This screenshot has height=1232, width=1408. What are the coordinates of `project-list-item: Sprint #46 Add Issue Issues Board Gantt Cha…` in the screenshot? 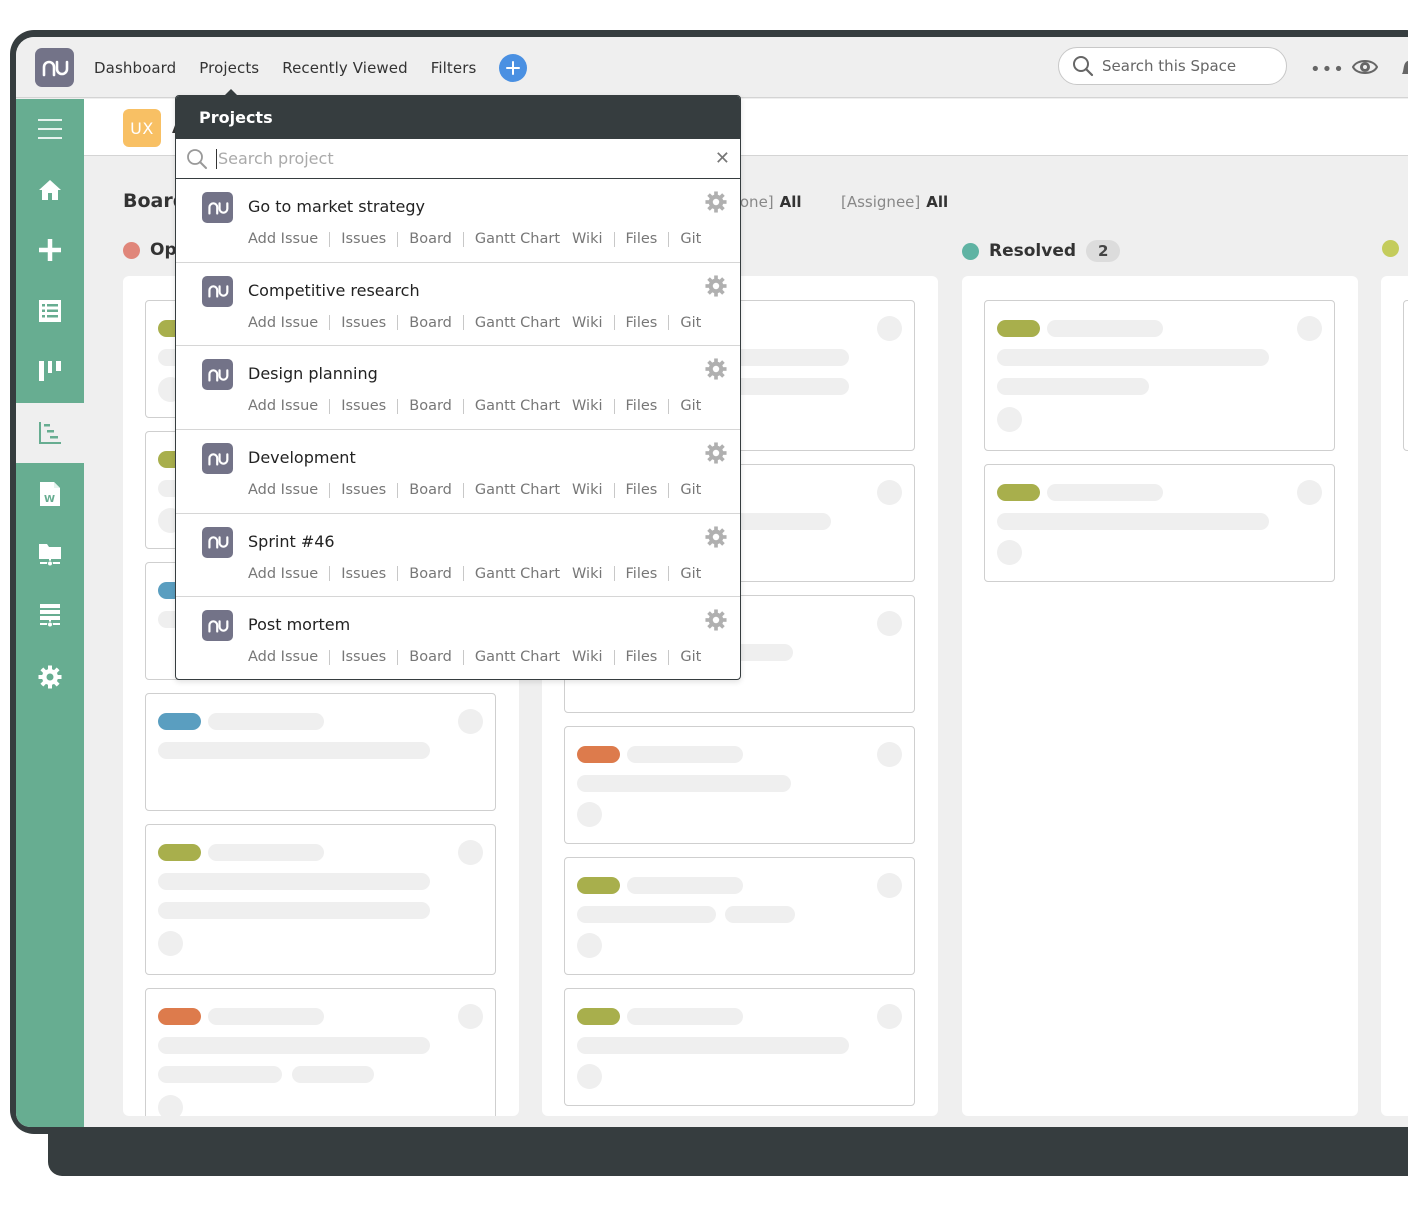 It's located at (458, 556).